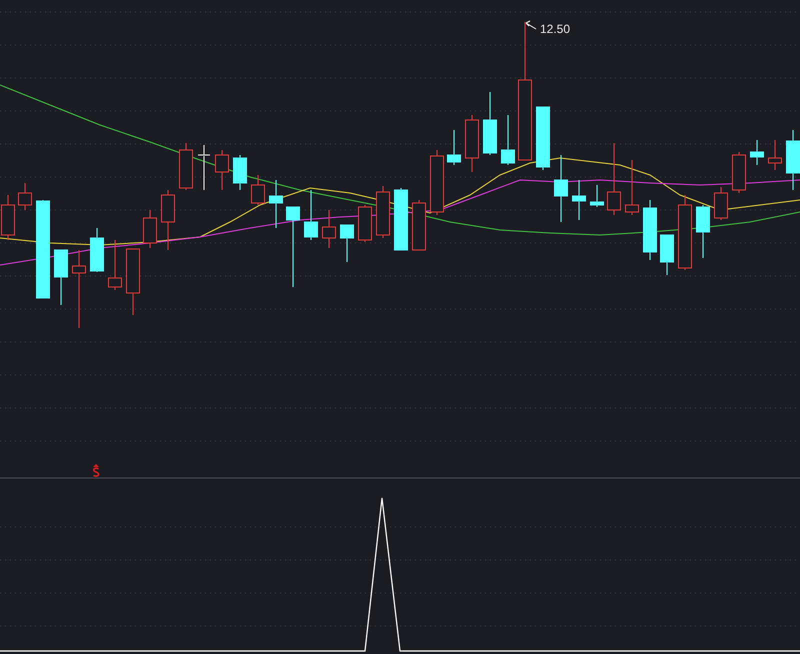 The height and width of the screenshot is (654, 800). I want to click on high-marker-icon, so click(531, 25).